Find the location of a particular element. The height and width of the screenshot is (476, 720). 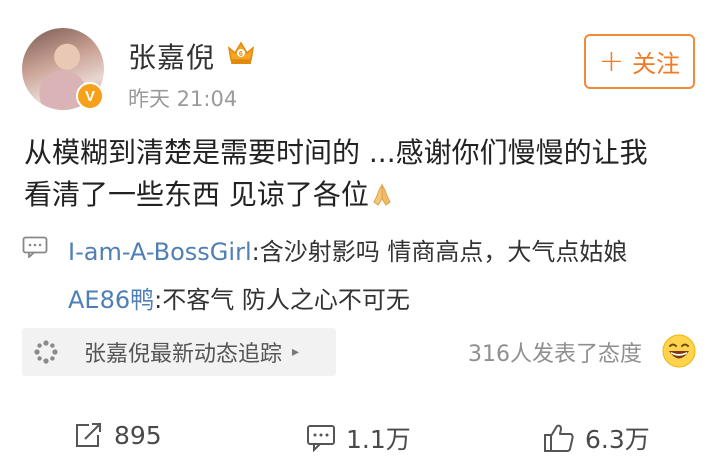

follow-label: 关注 is located at coordinates (656, 64).